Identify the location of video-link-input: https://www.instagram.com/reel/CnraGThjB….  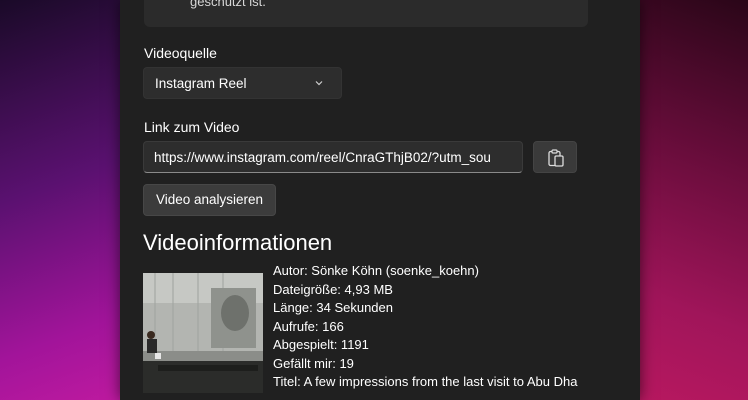
(333, 157).